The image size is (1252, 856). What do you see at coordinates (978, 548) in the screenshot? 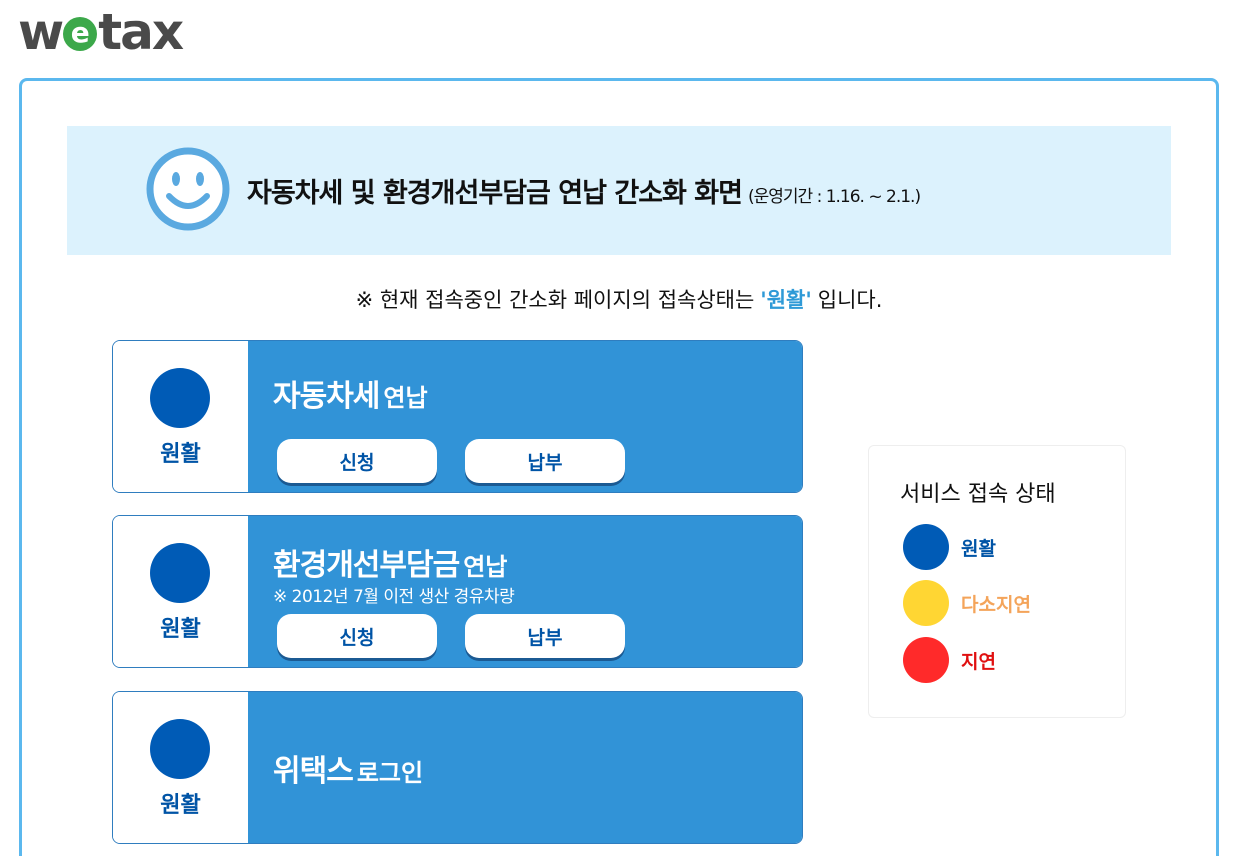
I see `legend-label: 원활` at bounding box center [978, 548].